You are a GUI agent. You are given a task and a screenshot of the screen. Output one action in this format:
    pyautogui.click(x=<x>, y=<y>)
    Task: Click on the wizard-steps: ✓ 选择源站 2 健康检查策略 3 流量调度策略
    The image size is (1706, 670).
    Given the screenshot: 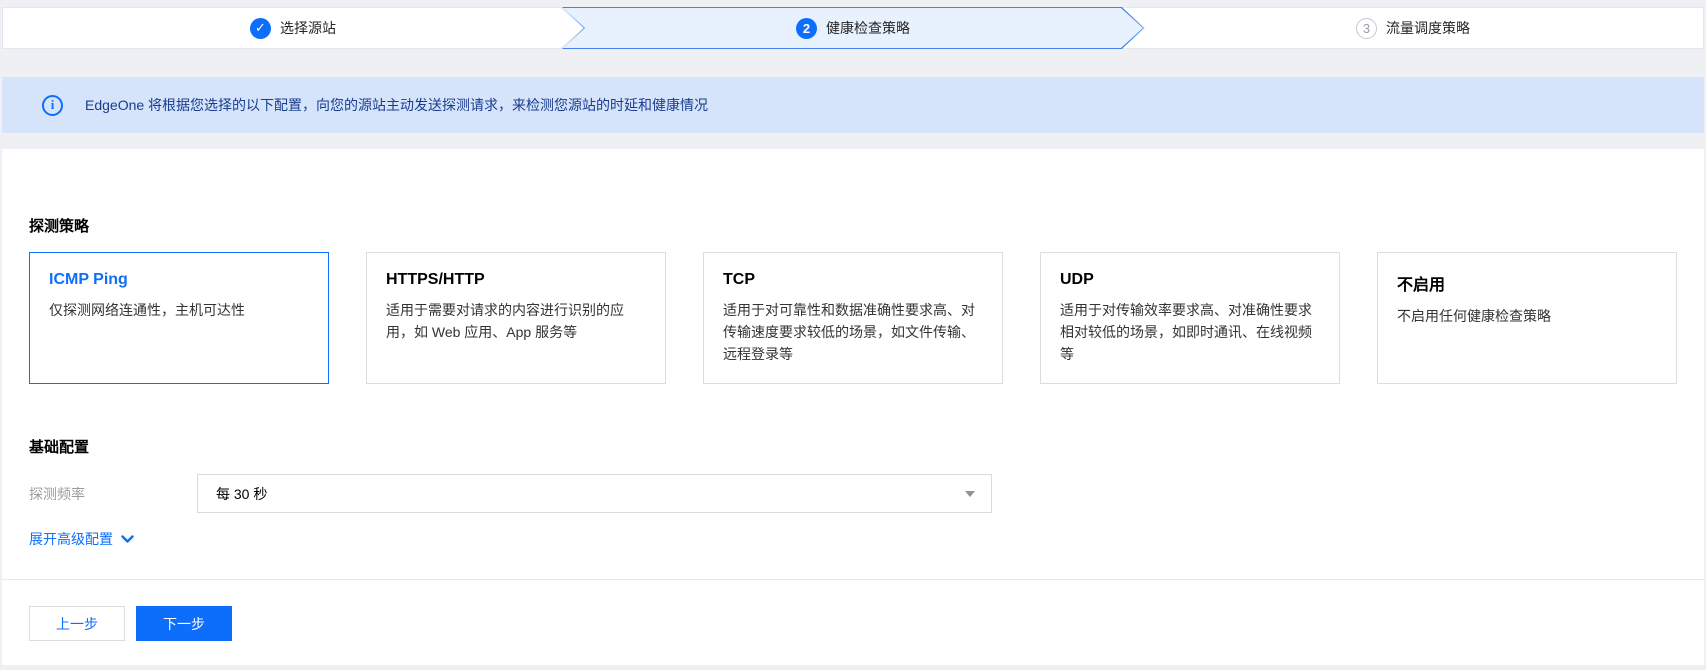 What is the action you would take?
    pyautogui.click(x=853, y=28)
    